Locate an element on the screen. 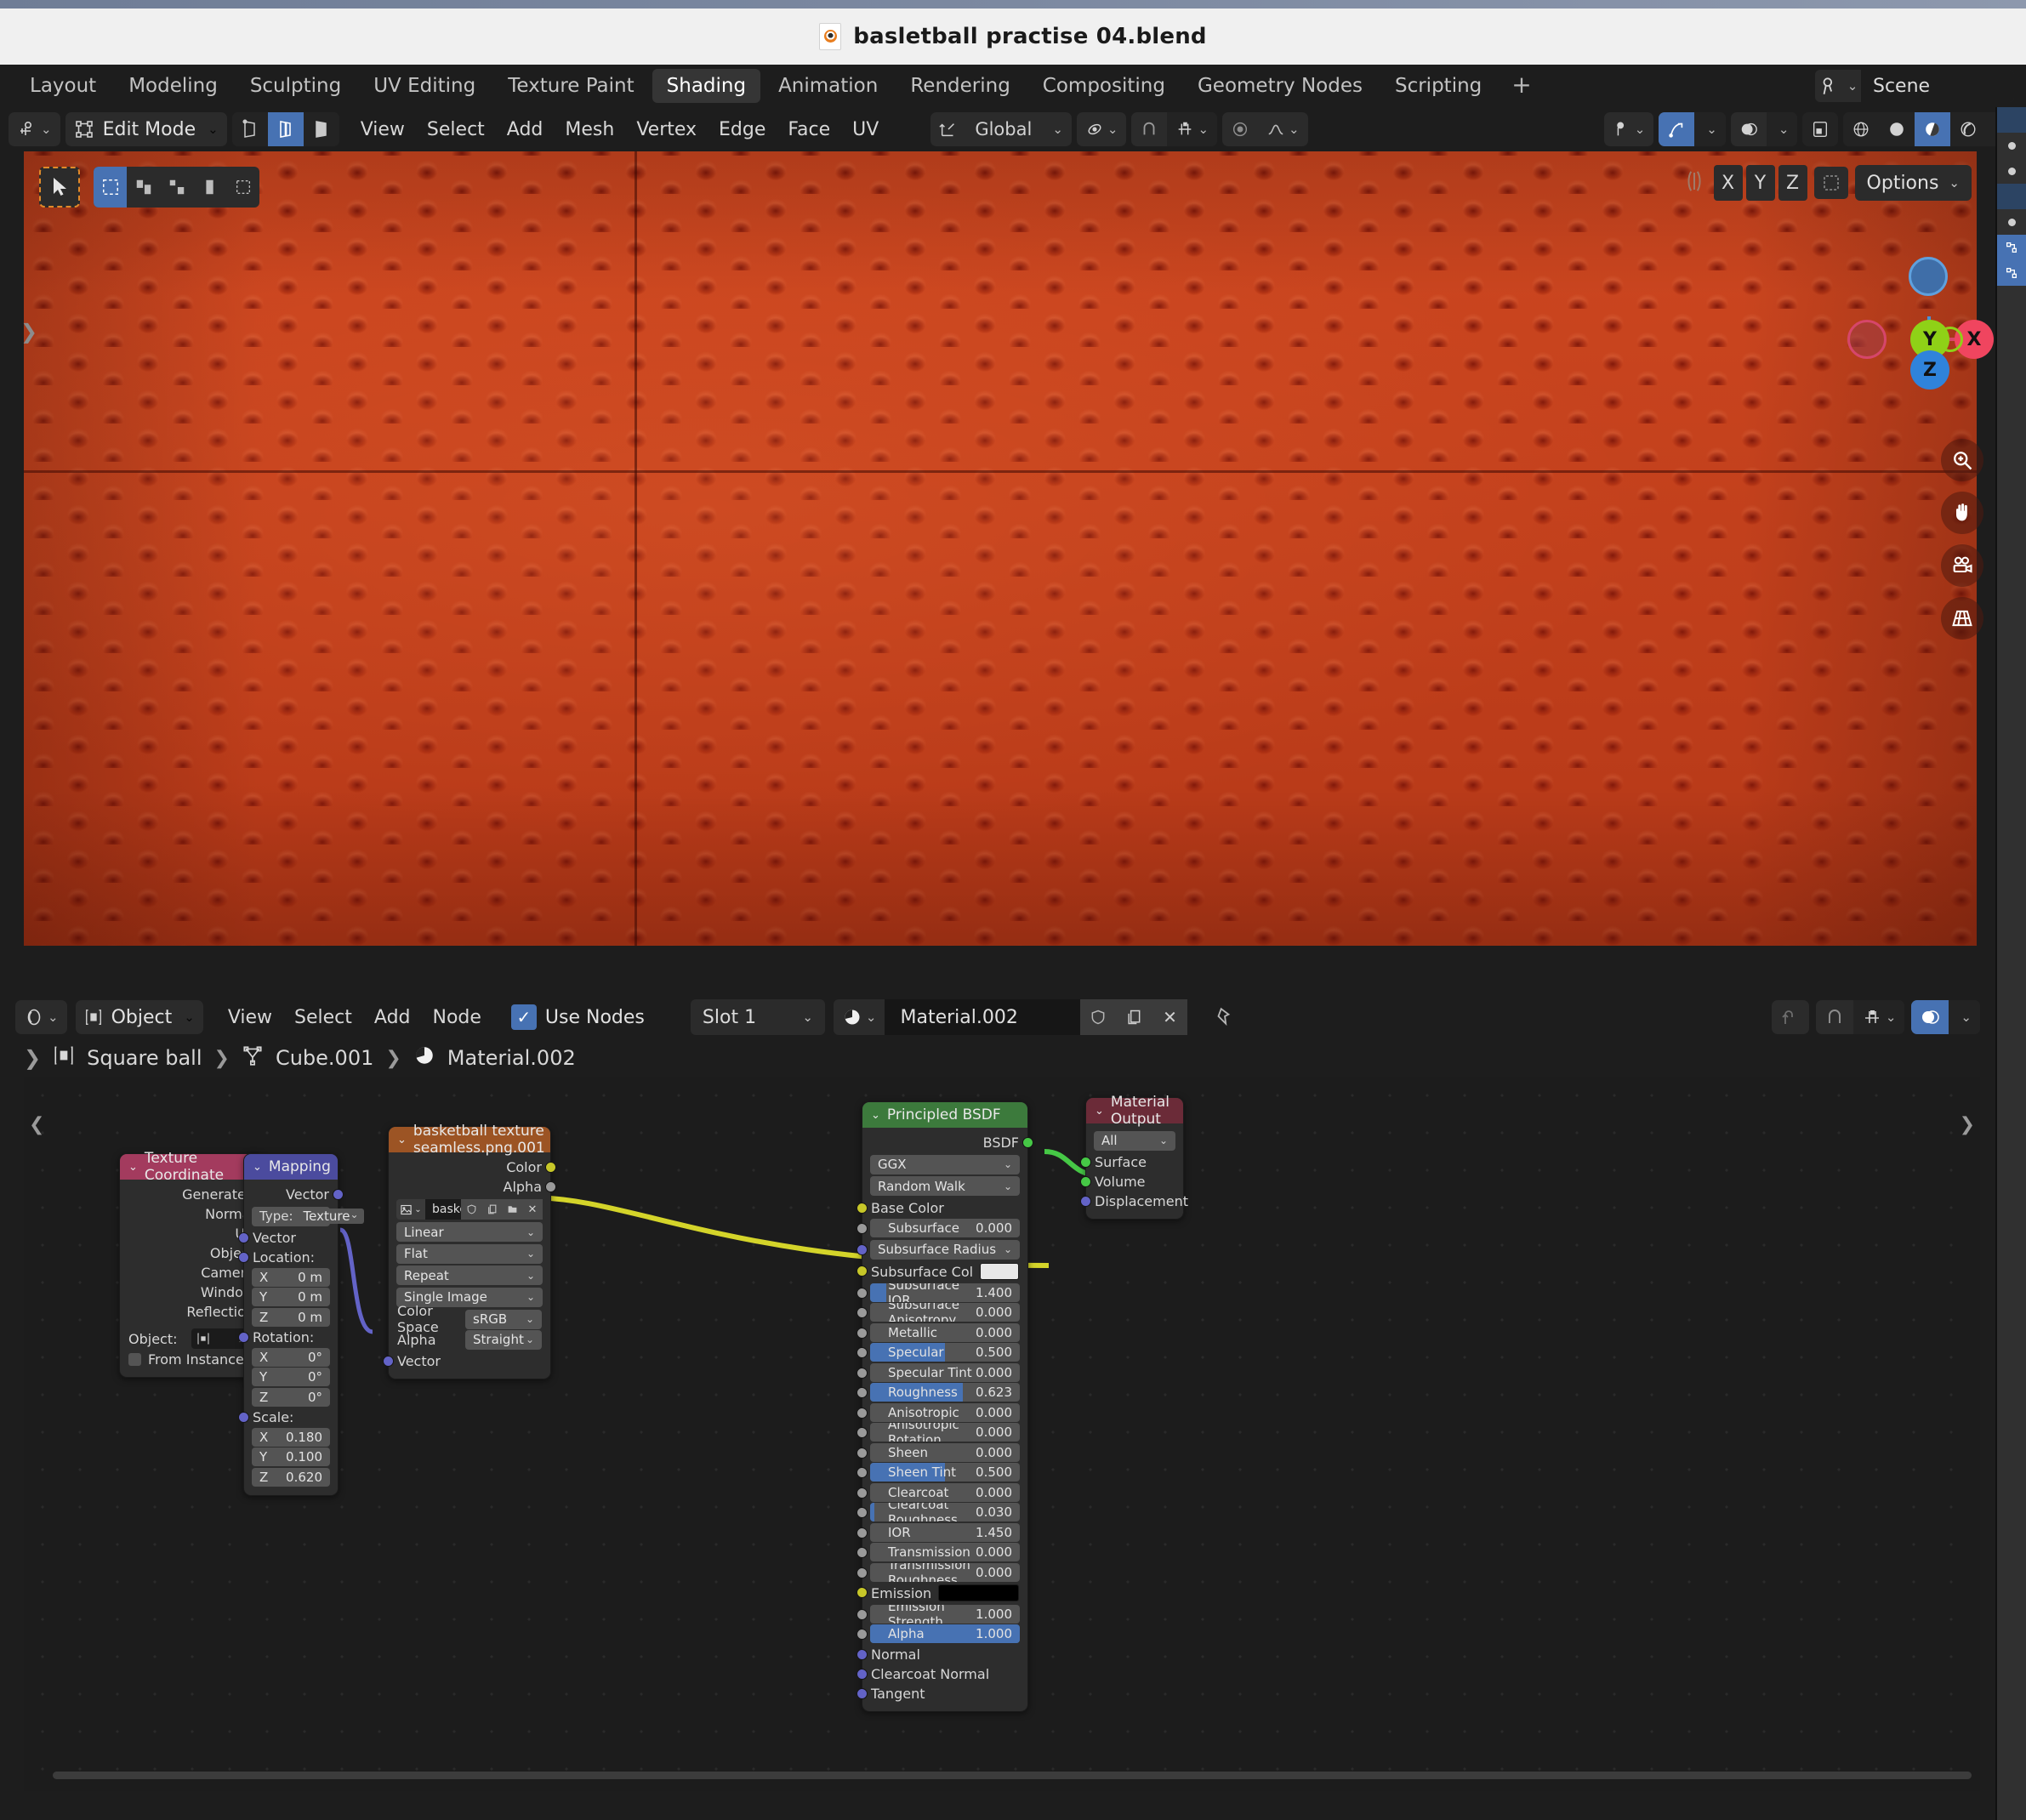 The image size is (2026, 1820). mirror-axis-z: Z is located at coordinates (1792, 183).